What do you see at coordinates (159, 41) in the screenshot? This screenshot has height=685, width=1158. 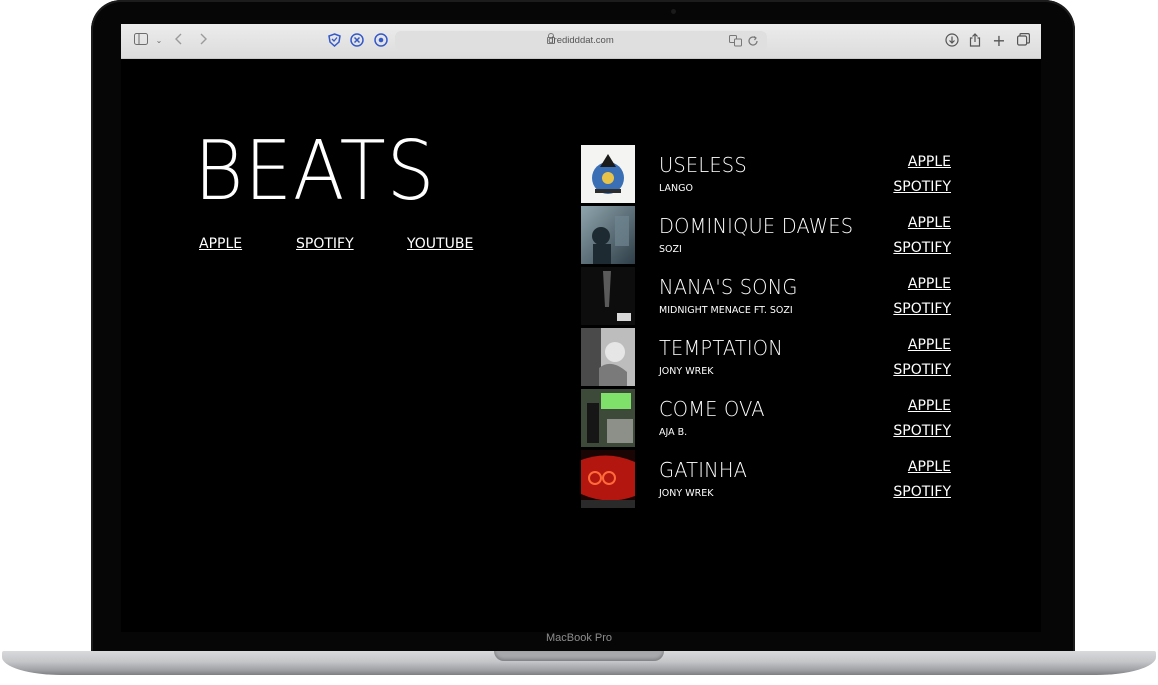 I see `chevron-down-icon: ⌄` at bounding box center [159, 41].